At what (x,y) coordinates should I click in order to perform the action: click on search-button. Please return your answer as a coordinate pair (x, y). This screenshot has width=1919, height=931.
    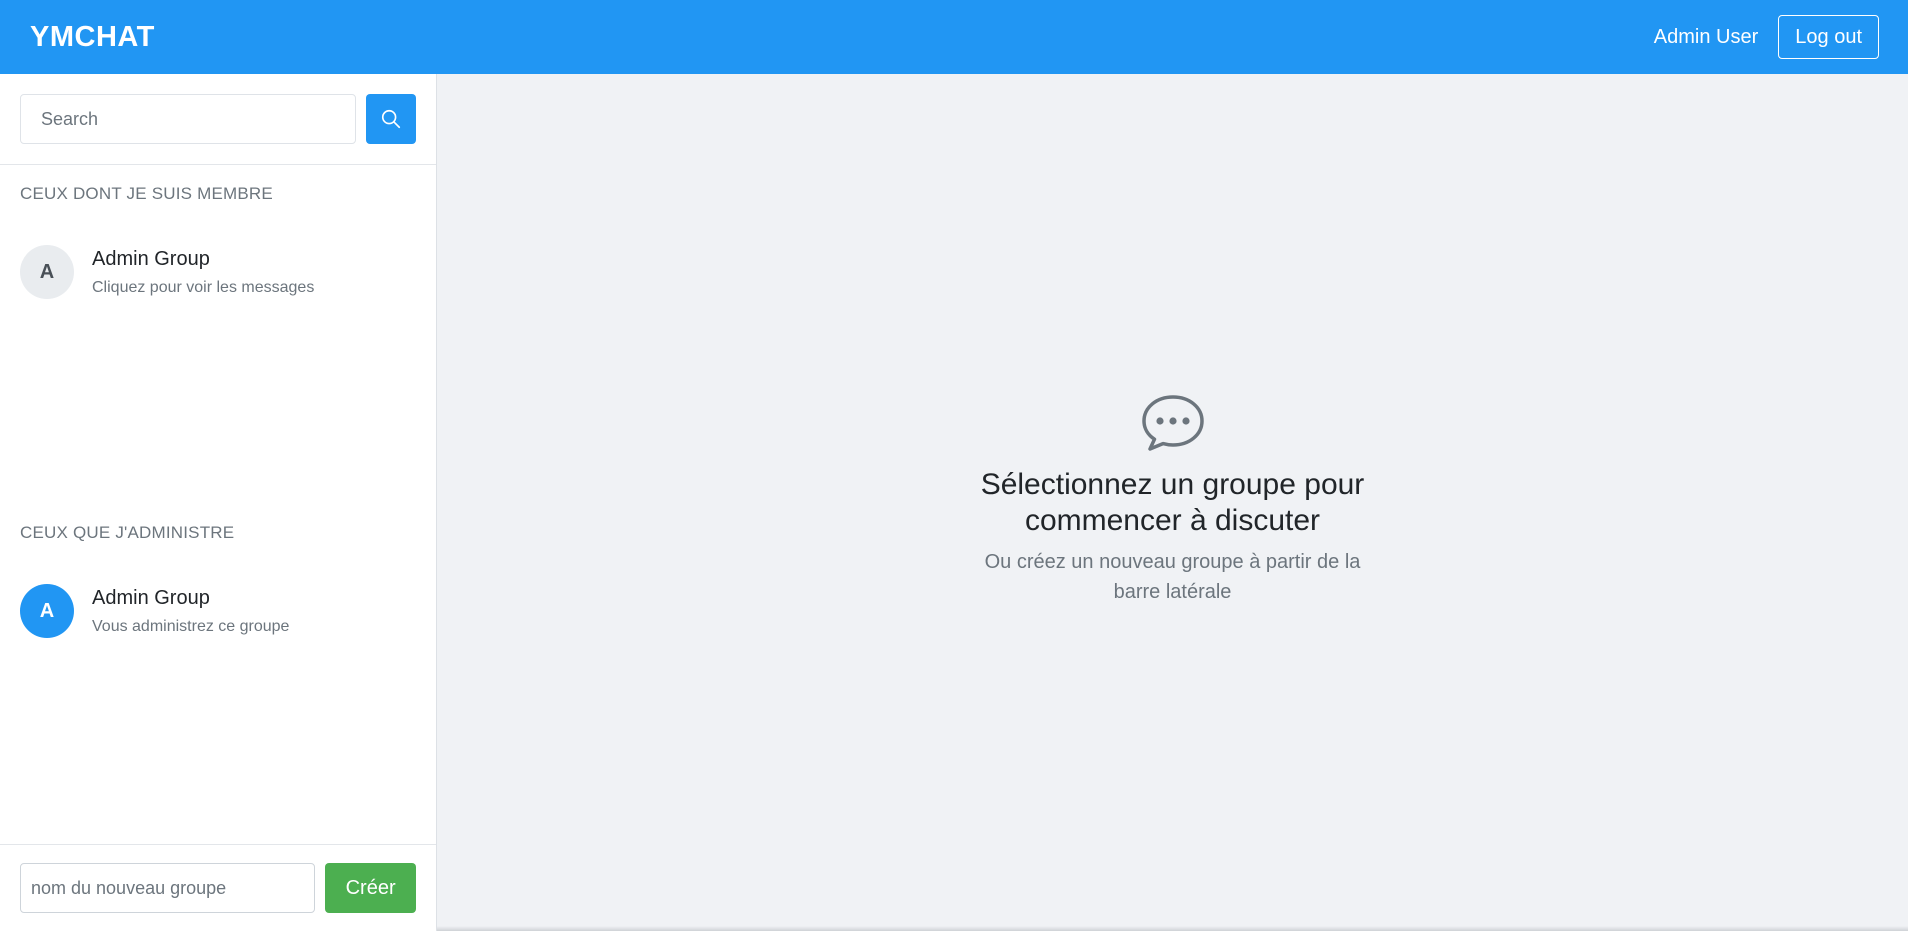
    Looking at the image, I should click on (391, 119).